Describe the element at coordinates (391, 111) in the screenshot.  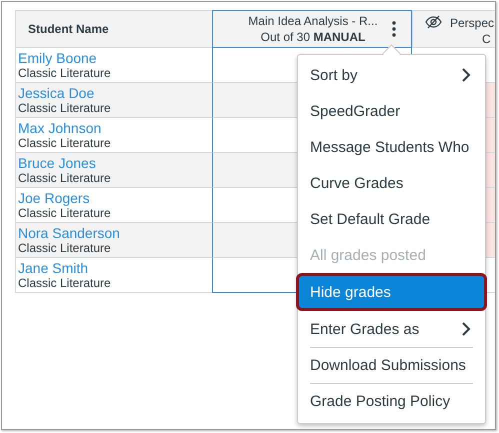
I see `menu-item: SpeedGrader` at that location.